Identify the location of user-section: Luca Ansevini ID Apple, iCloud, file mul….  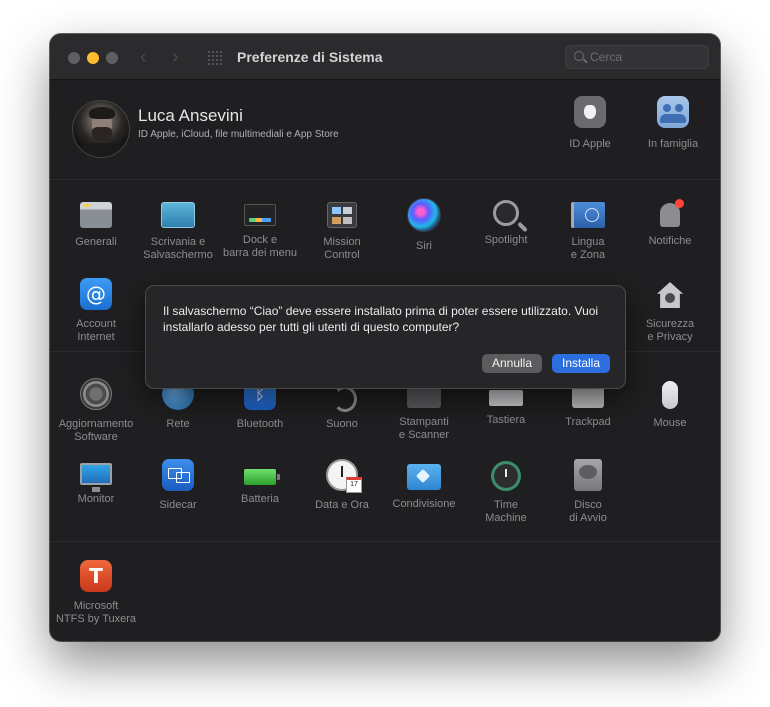
(385, 130).